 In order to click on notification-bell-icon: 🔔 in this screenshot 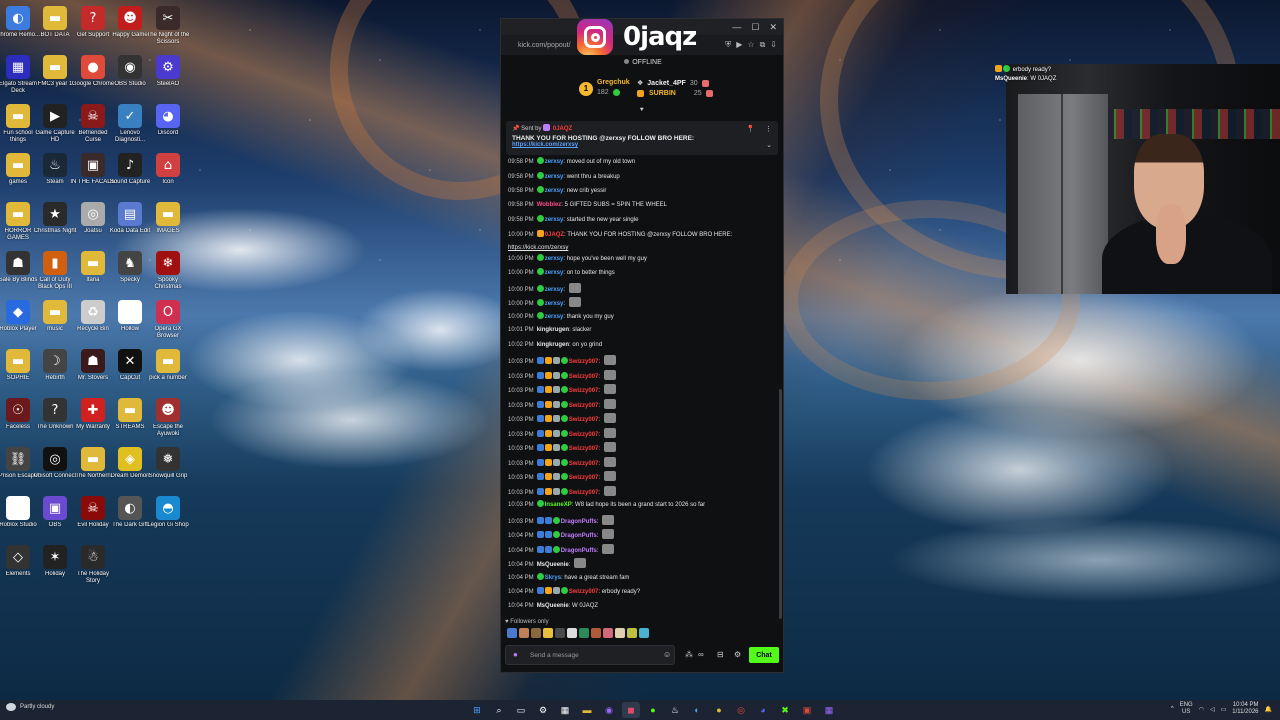, I will do `click(1268, 709)`.